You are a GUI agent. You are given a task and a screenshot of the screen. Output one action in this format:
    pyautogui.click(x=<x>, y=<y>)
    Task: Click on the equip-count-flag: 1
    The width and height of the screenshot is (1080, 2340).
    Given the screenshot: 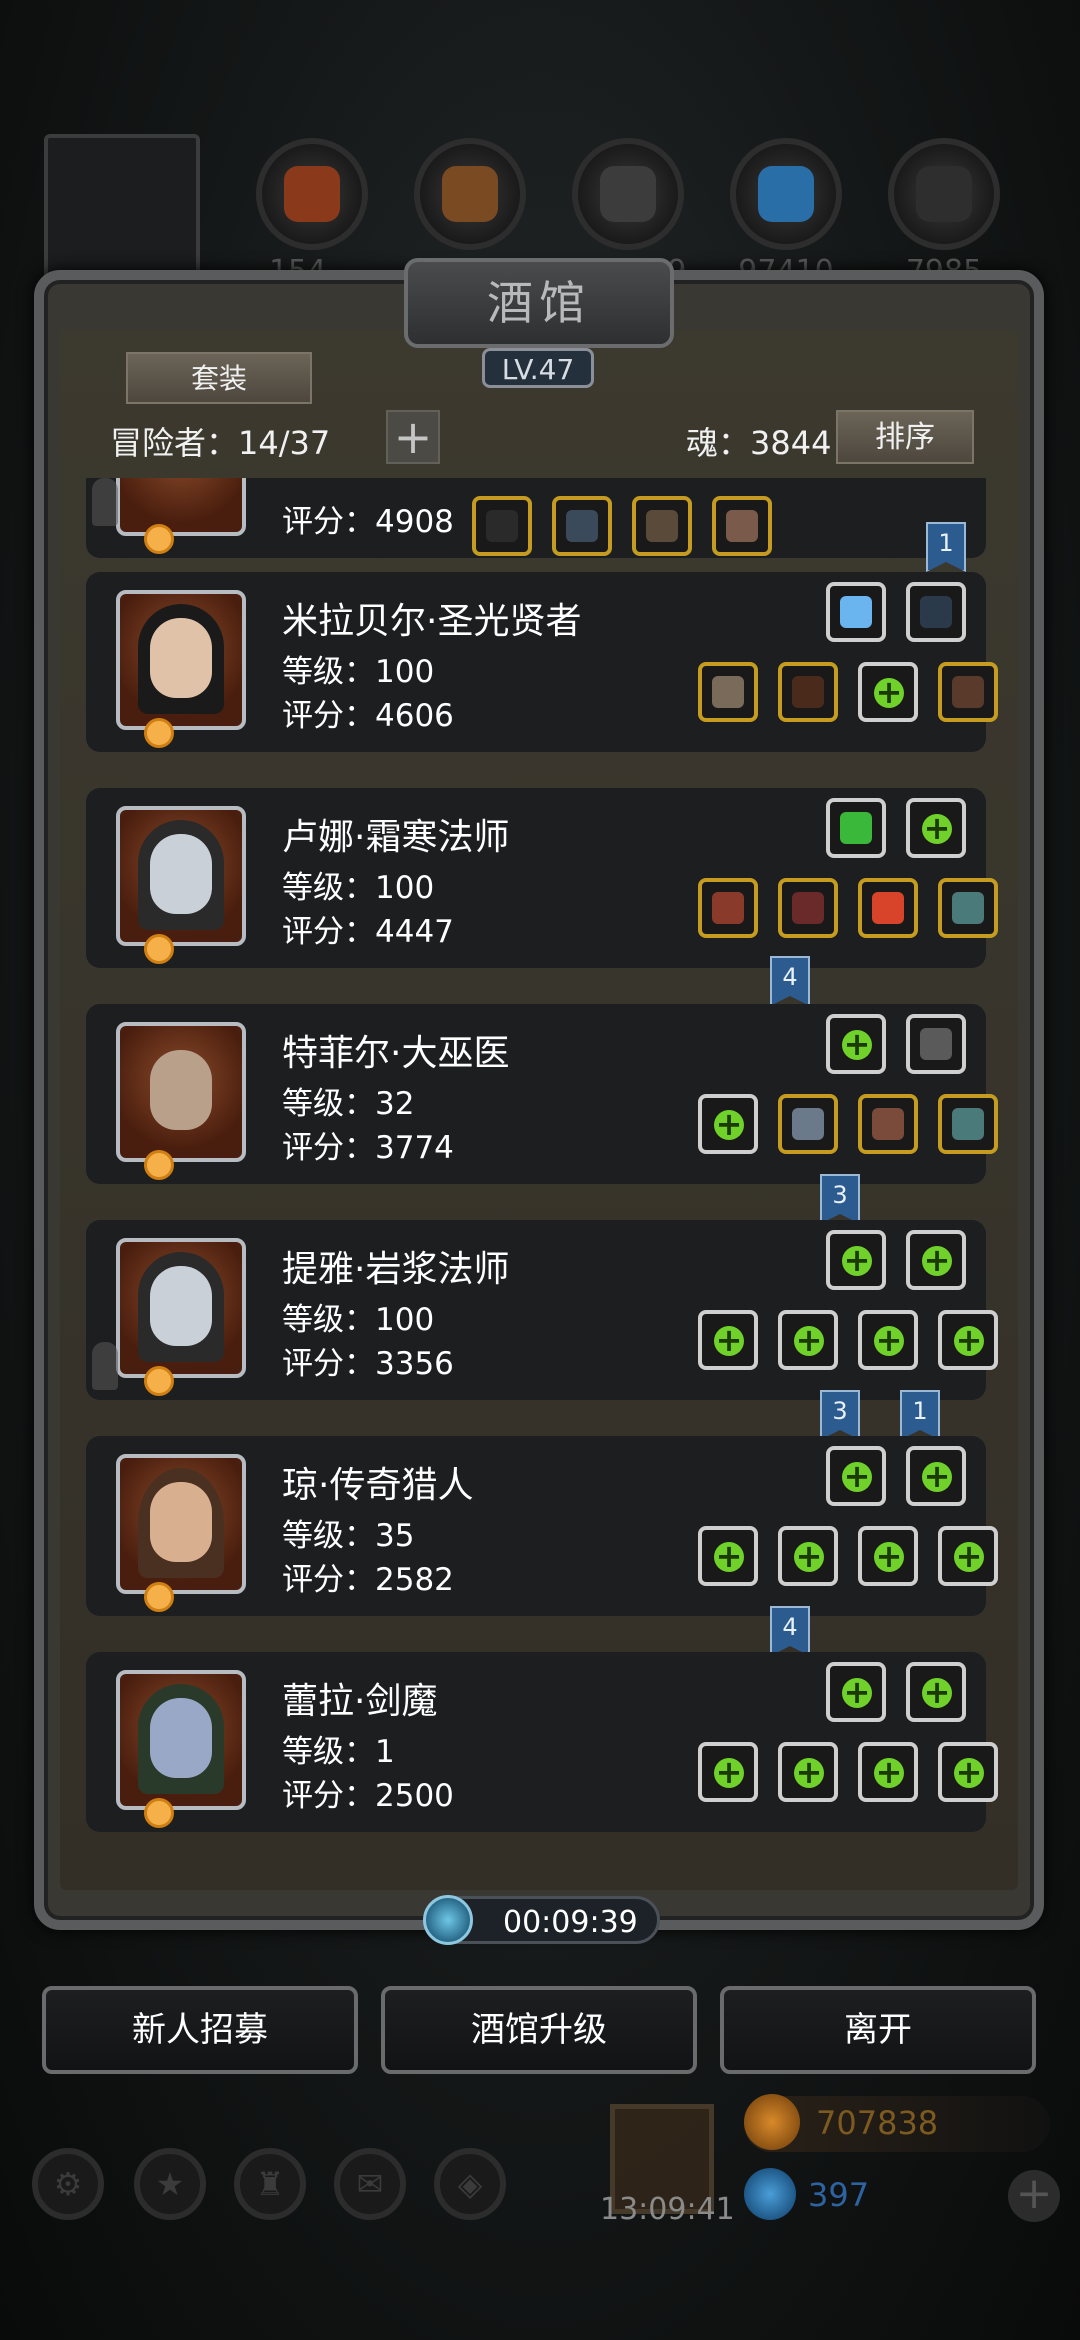 What is the action you would take?
    pyautogui.click(x=920, y=1415)
    